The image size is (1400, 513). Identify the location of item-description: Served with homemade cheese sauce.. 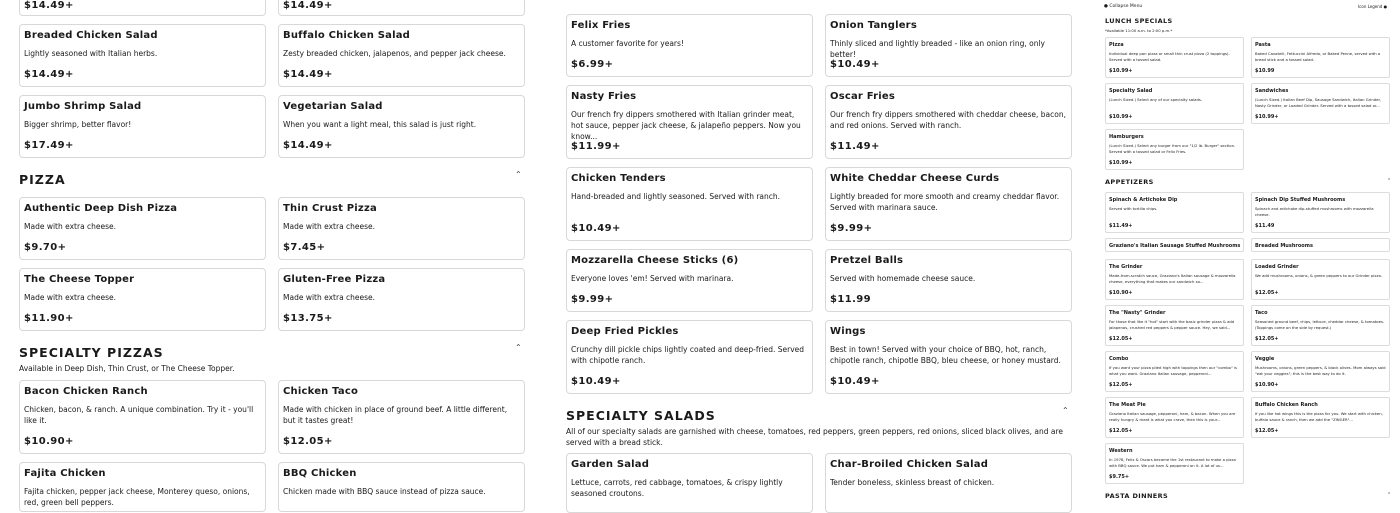
(903, 278).